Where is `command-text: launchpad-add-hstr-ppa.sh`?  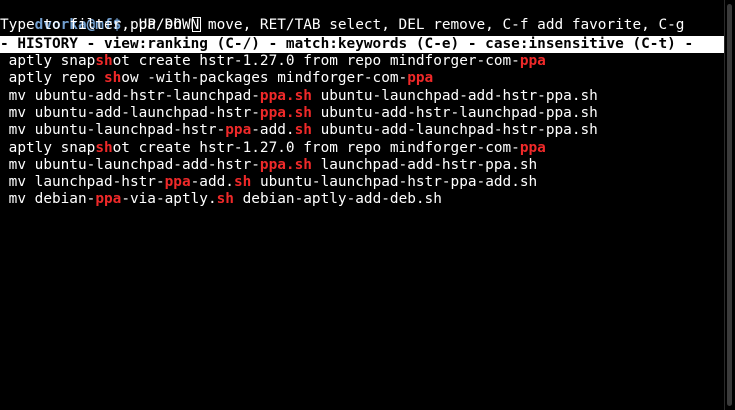 command-text: launchpad-add-hstr-ppa.sh is located at coordinates (424, 164).